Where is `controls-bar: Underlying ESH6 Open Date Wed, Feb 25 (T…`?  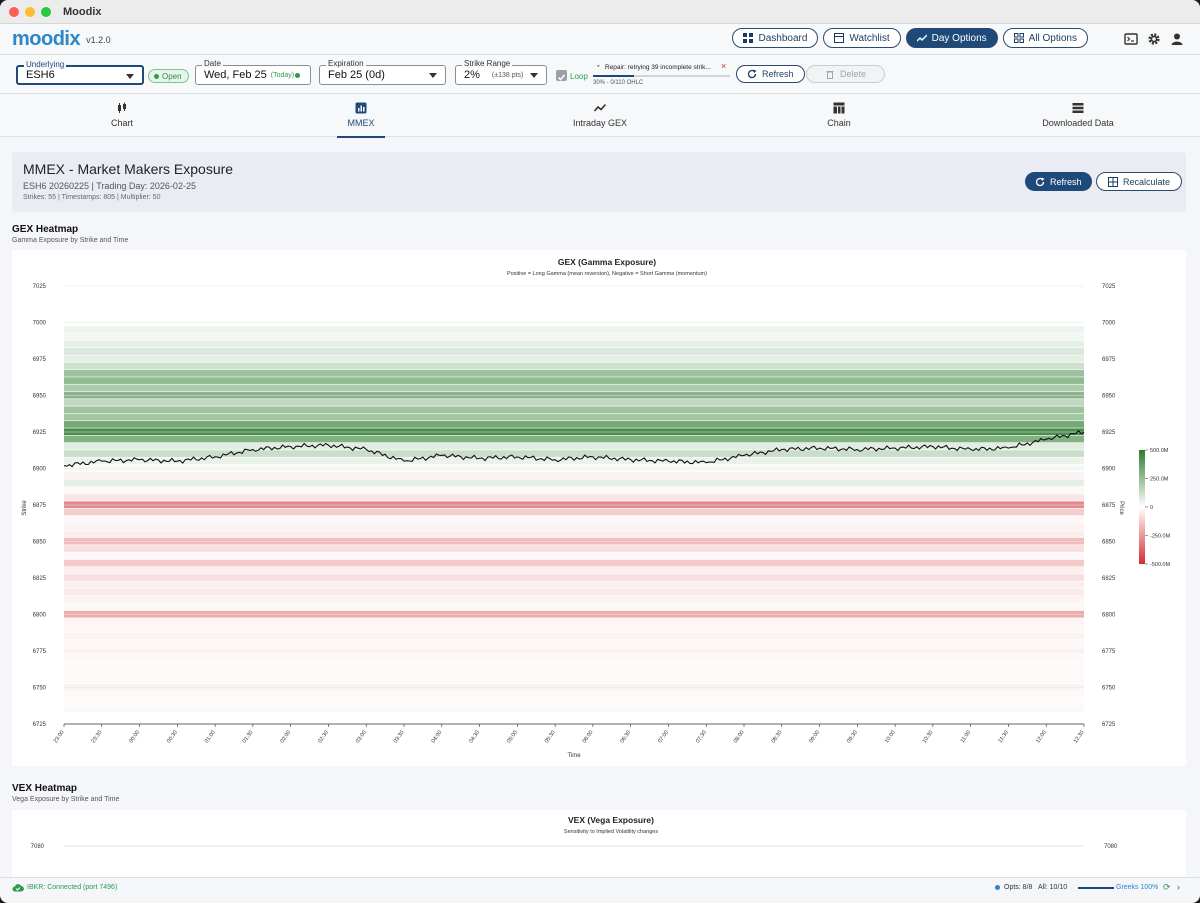 controls-bar: Underlying ESH6 Open Date Wed, Feb 25 (T… is located at coordinates (600, 74).